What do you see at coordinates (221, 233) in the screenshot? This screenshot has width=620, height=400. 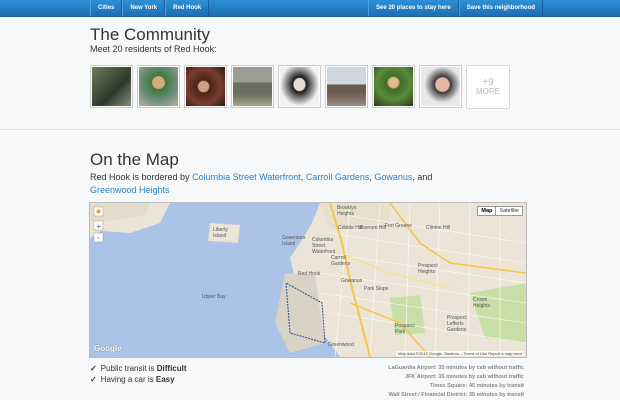 I see `map-label: Liberty Island` at bounding box center [221, 233].